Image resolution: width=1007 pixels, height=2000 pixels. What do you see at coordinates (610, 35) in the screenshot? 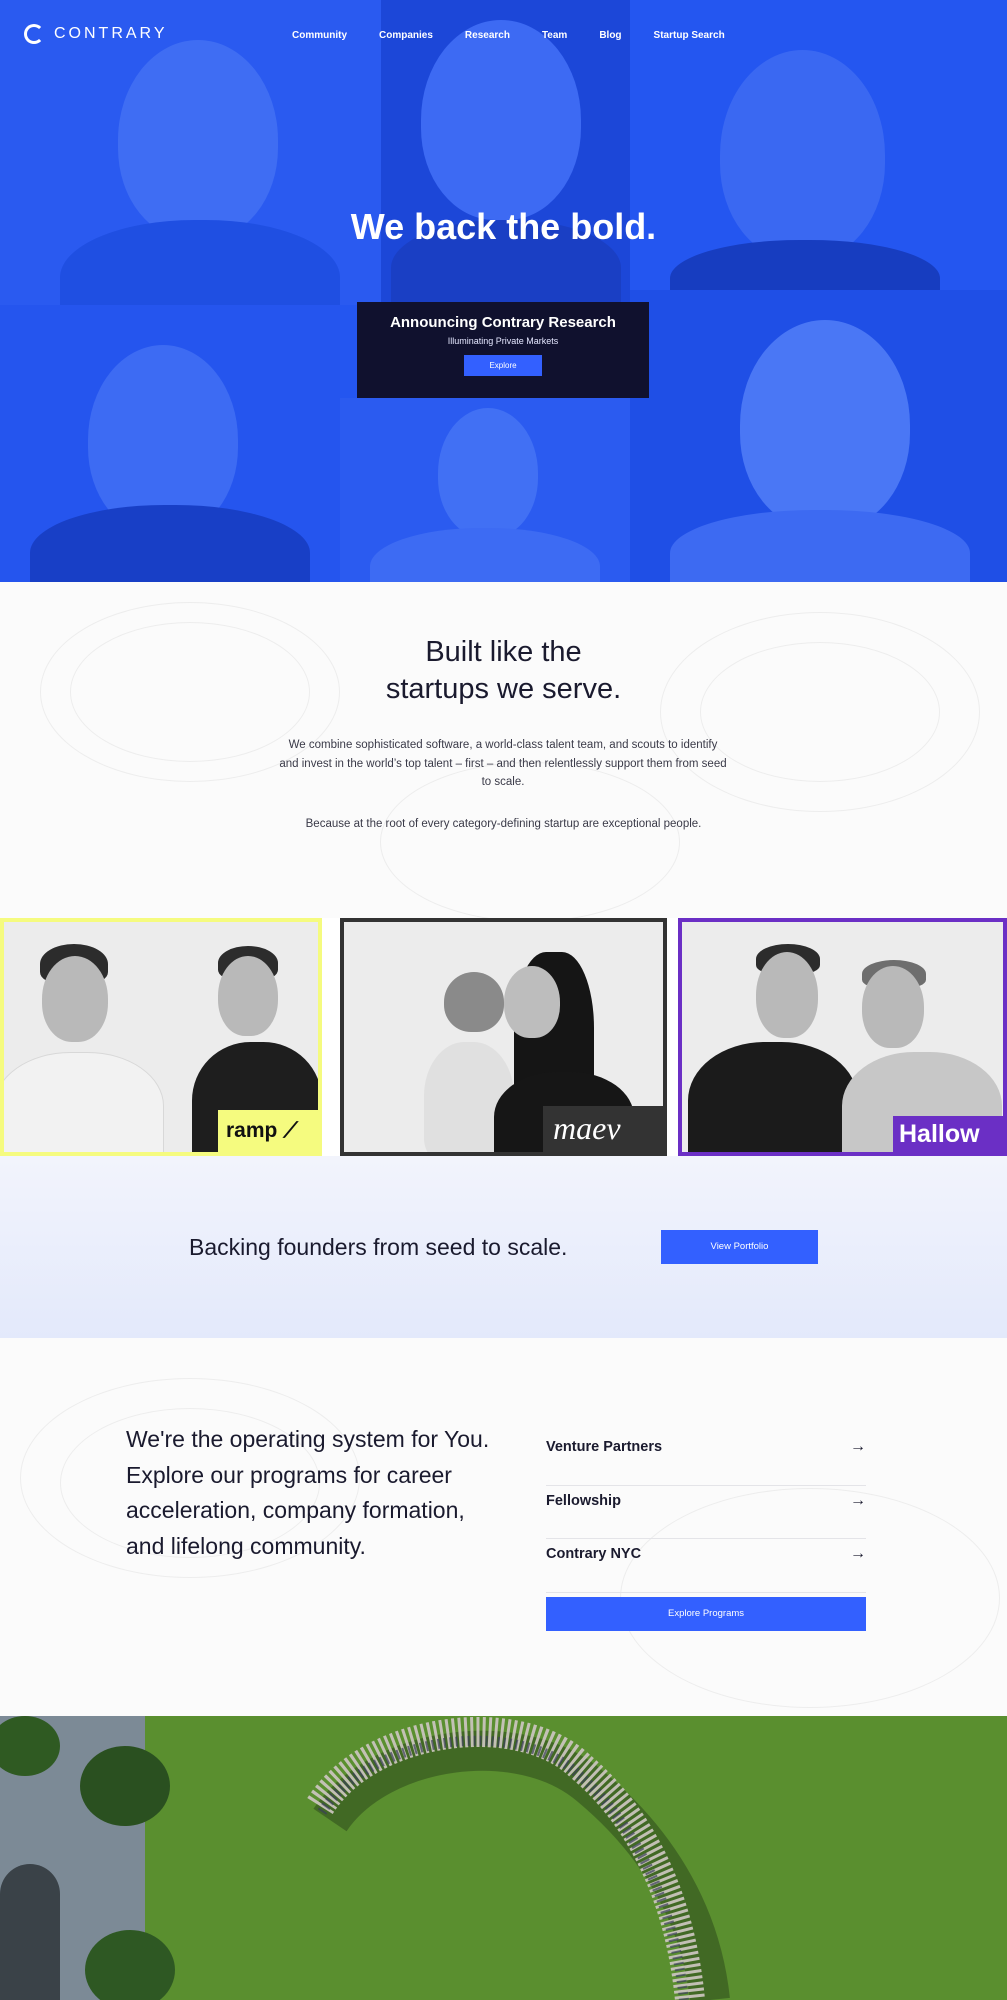
I see `nav-item-blog: Blog` at bounding box center [610, 35].